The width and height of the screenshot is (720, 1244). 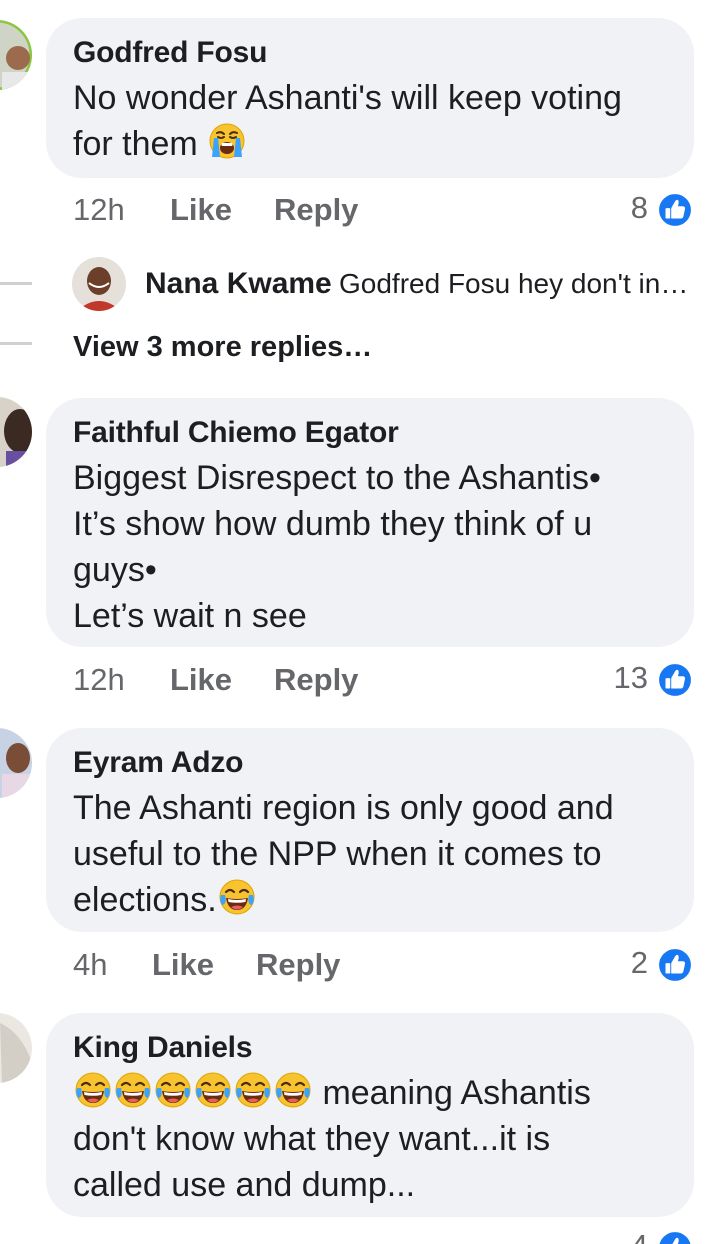 I want to click on comment-line: Biggest Disrespect to the Ashantis•, so click(x=337, y=478).